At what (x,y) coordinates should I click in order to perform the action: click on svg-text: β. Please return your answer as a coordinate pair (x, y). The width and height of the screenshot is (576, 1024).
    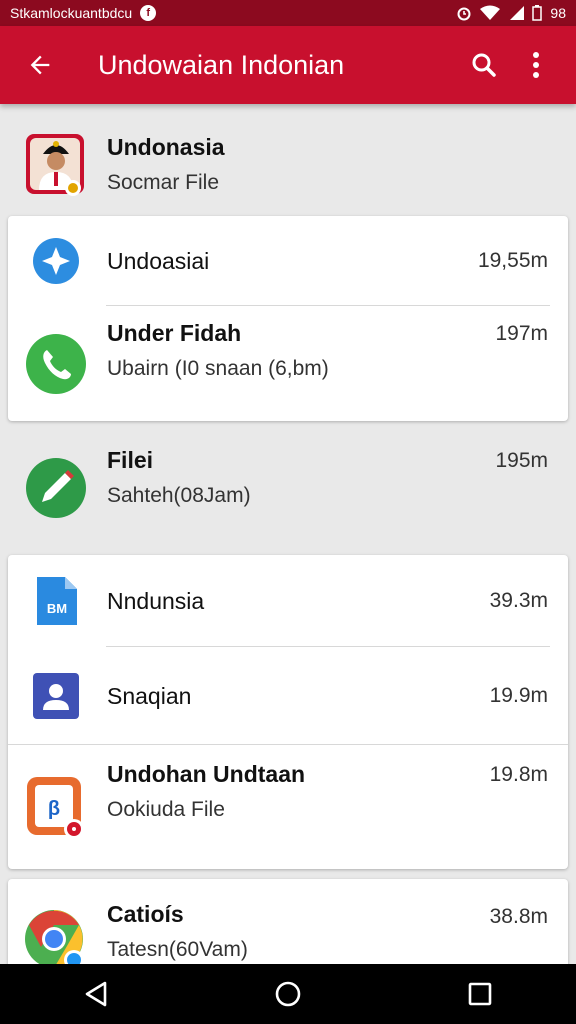
    Looking at the image, I should click on (54, 809).